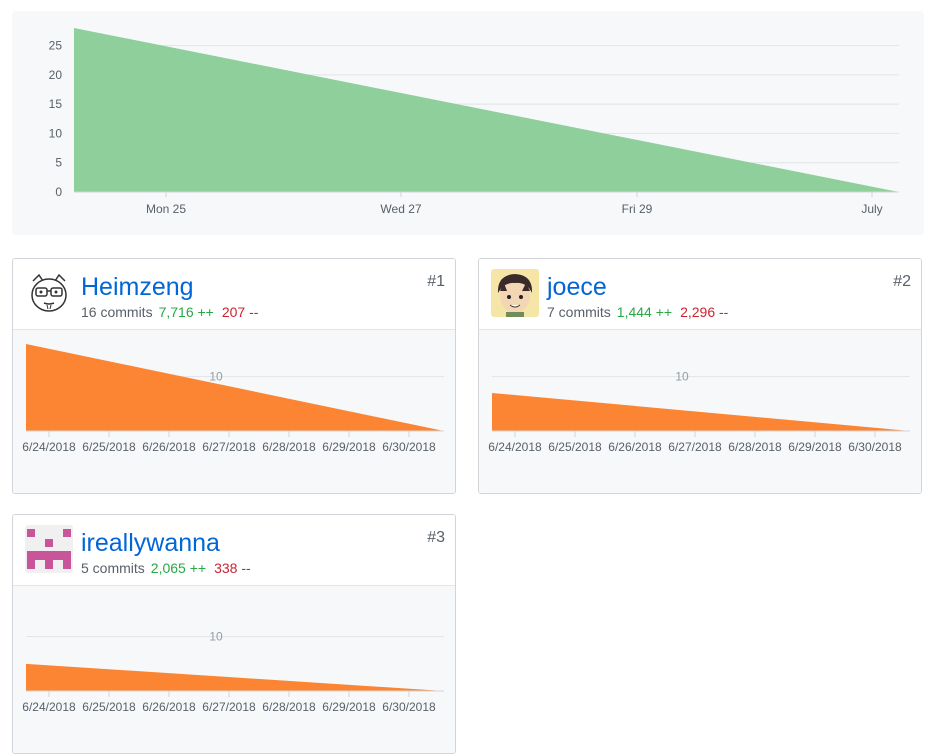  I want to click on identicon-avatar-icon, so click(49, 549).